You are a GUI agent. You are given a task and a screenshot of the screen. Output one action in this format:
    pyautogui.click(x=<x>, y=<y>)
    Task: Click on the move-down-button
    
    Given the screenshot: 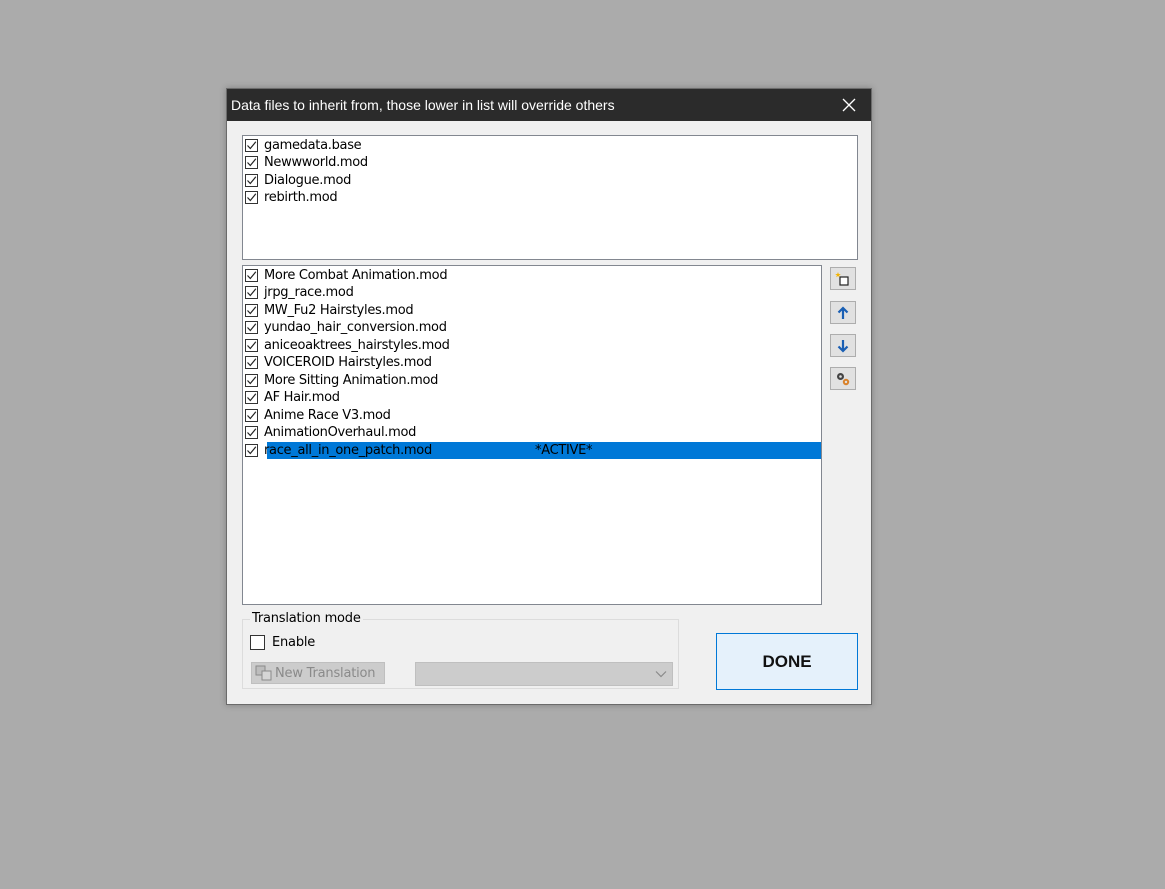 What is the action you would take?
    pyautogui.click(x=843, y=345)
    